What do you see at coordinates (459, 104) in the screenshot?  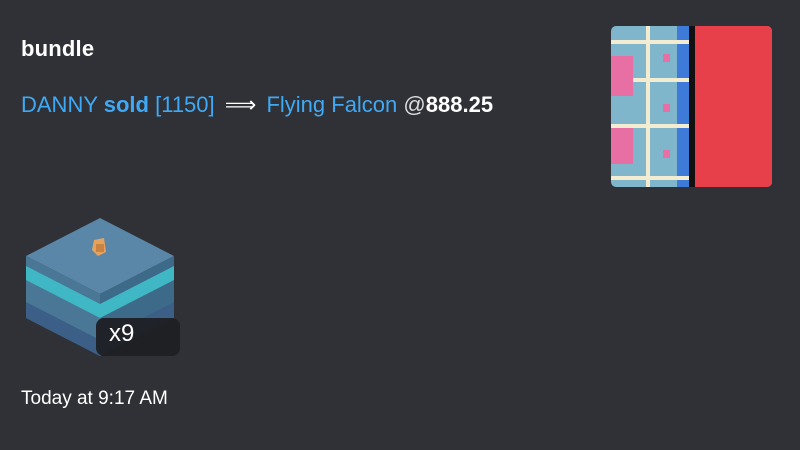 I see `price-value: 888.25` at bounding box center [459, 104].